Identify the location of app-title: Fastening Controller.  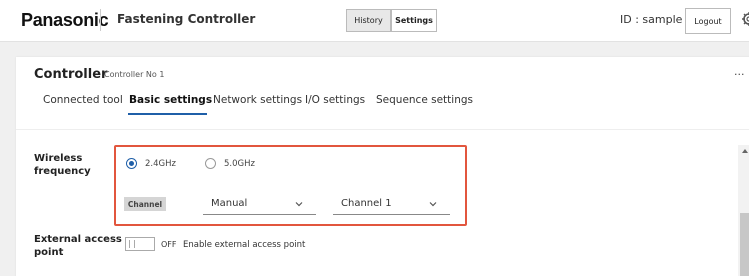
(186, 19).